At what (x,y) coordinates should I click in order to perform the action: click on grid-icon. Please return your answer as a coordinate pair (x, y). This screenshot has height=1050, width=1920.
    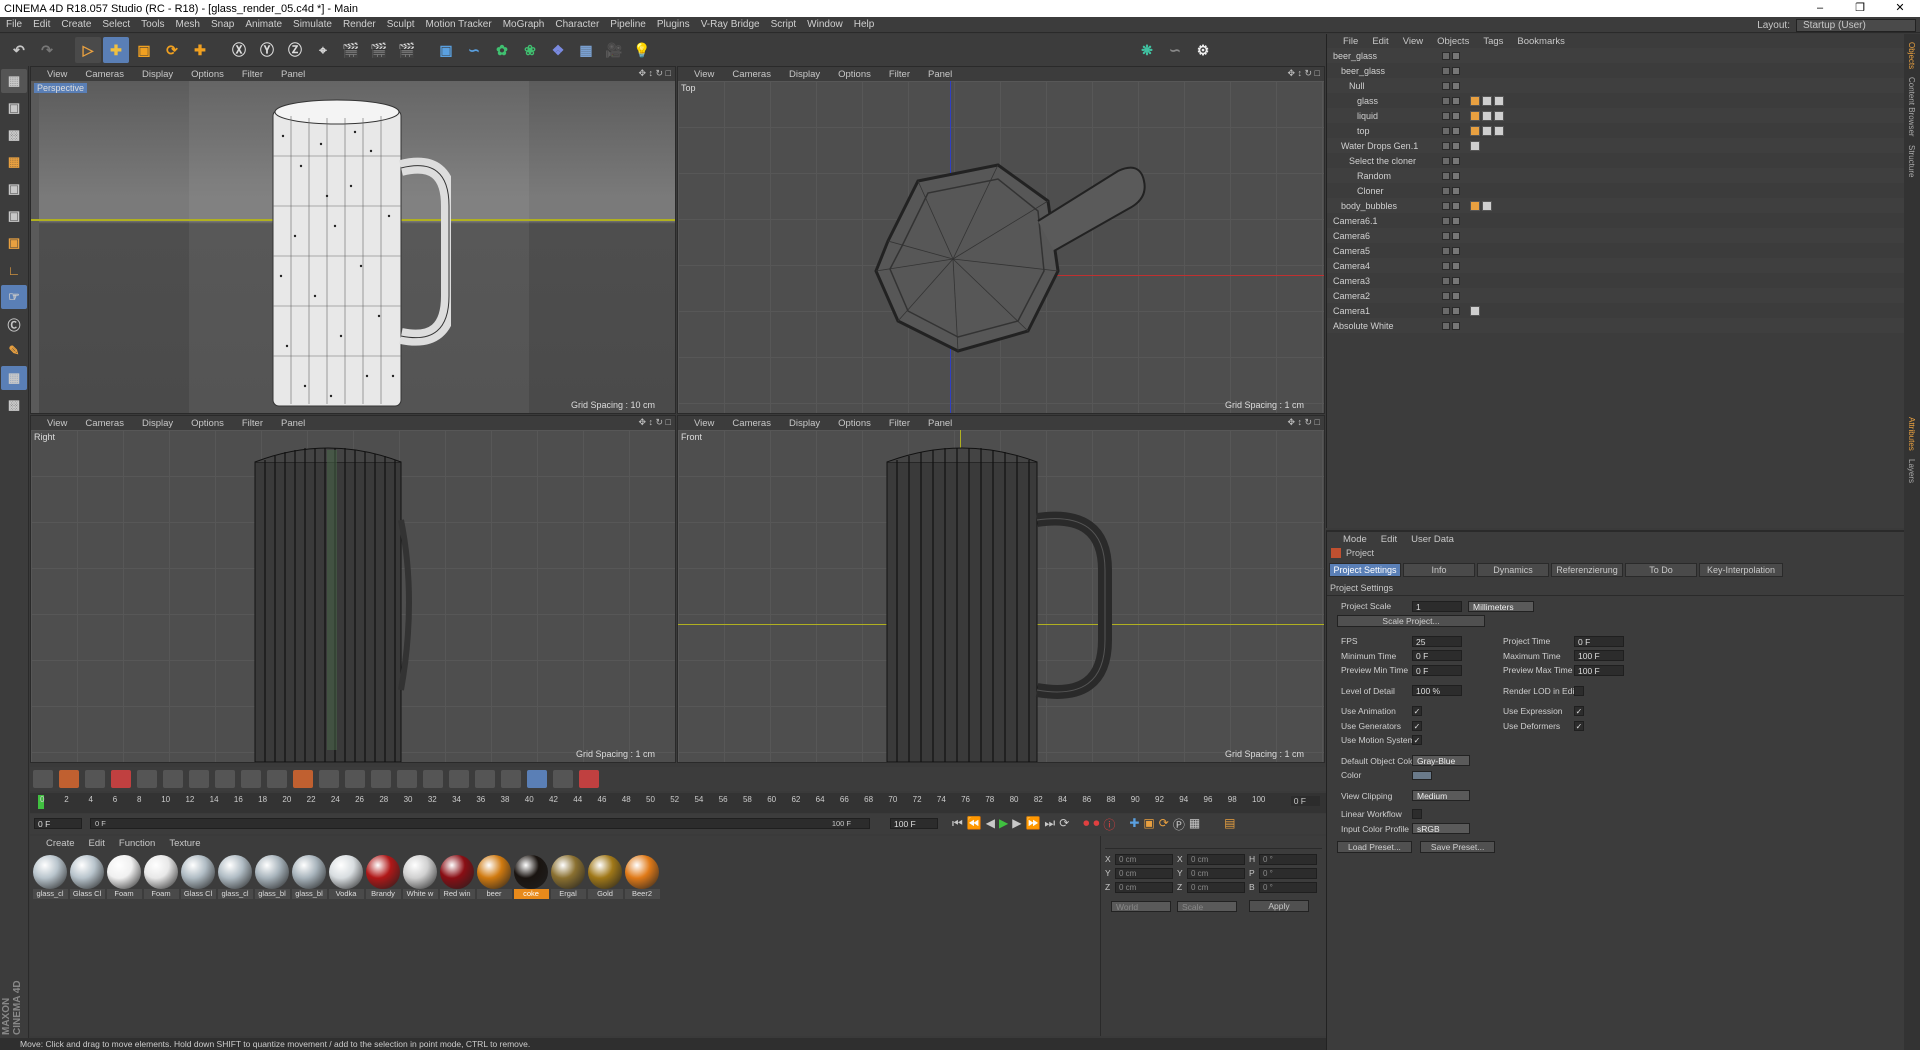
    Looking at the image, I should click on (173, 779).